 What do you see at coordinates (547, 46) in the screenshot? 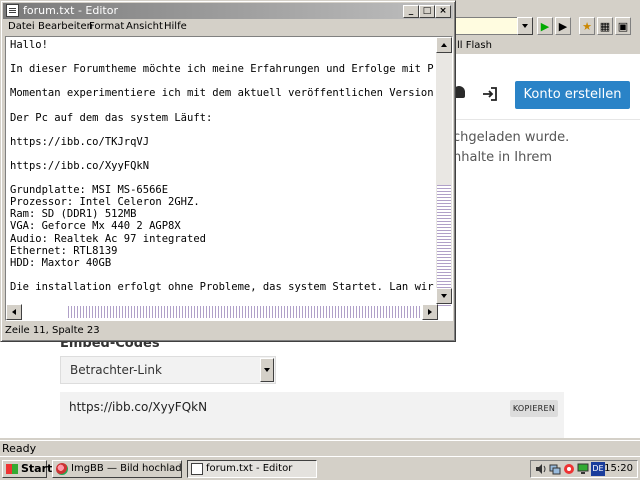
I see `bookmarks-bar: ll Flash` at bounding box center [547, 46].